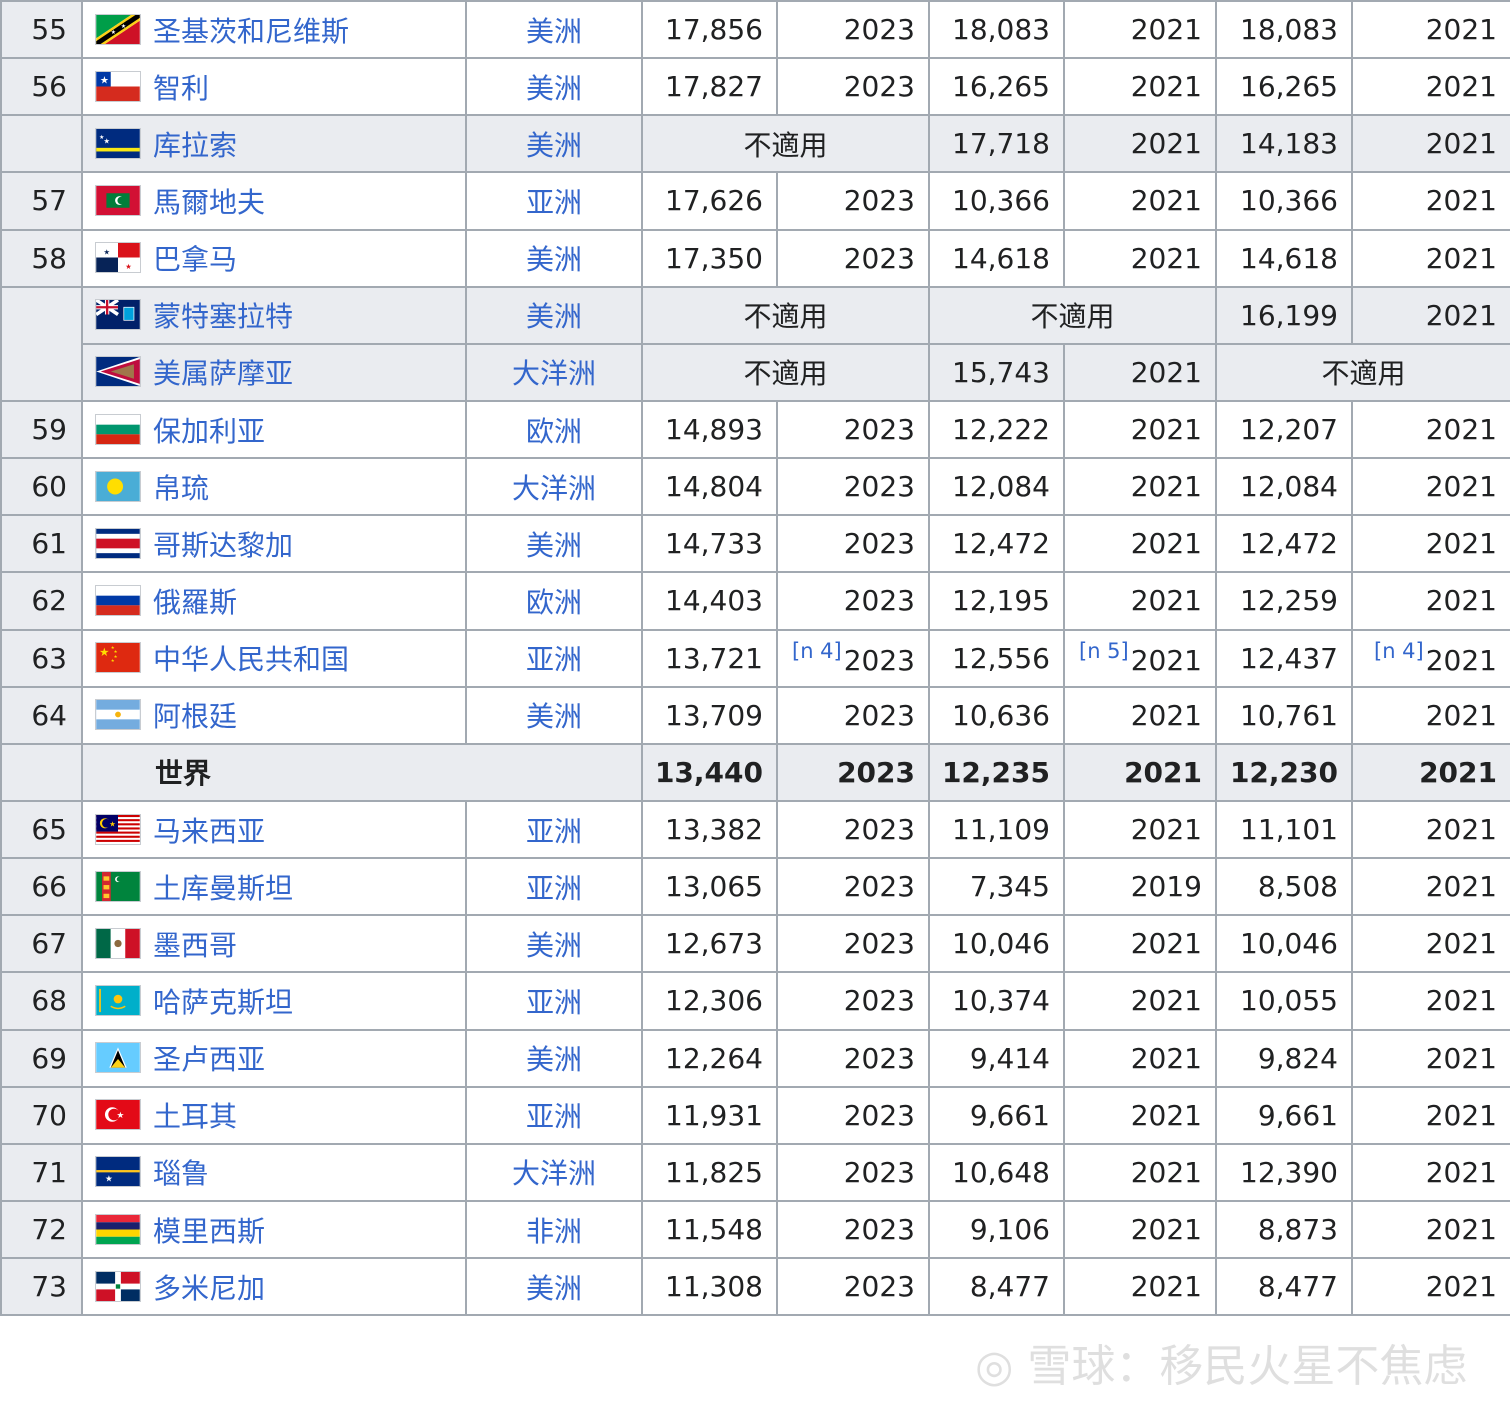  I want to click on country-link: 巴拿马, so click(195, 259).